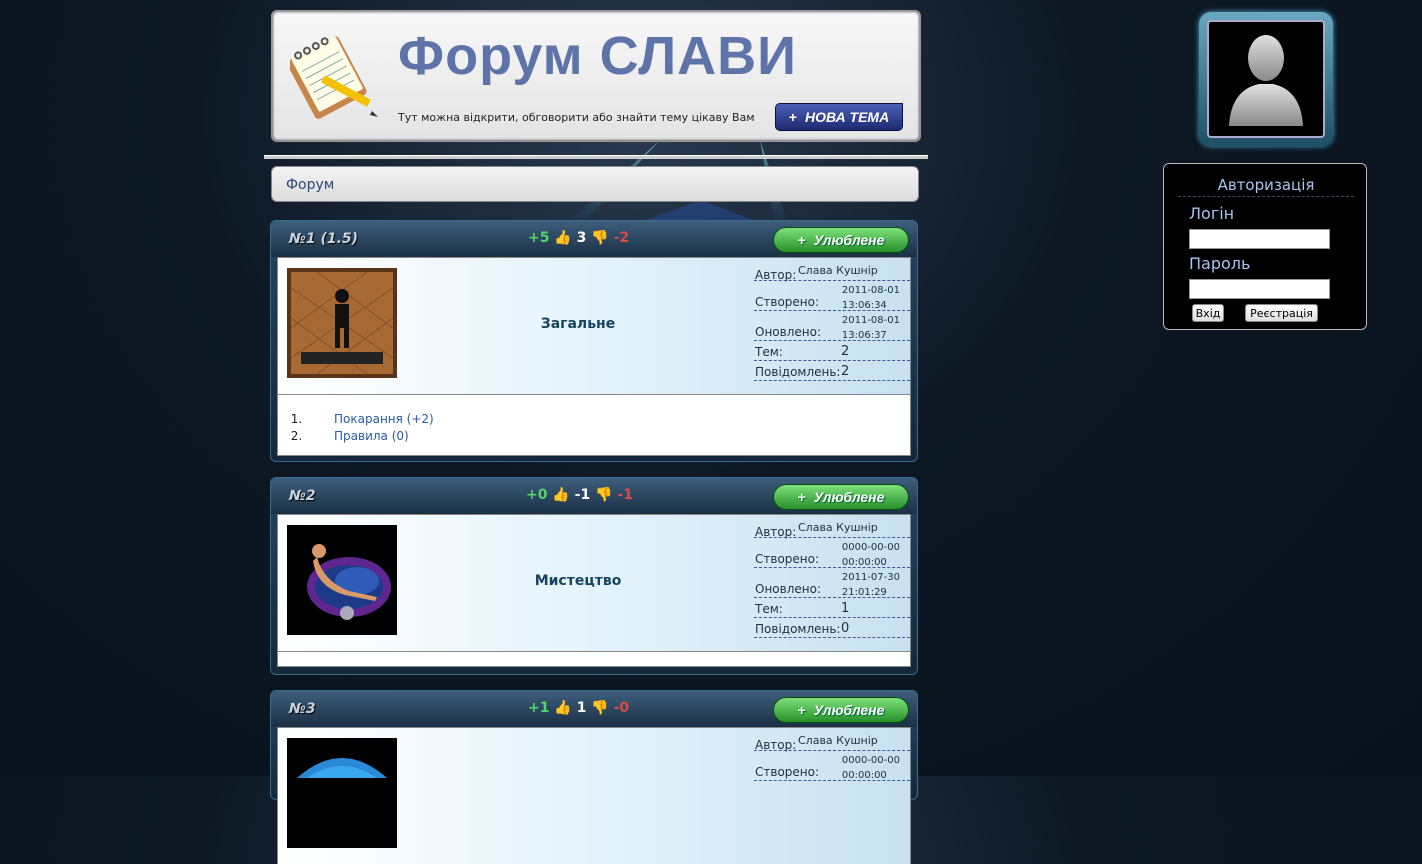  Describe the element at coordinates (597, 56) in the screenshot. I see `page-title: Форум СЛАВИ` at that location.